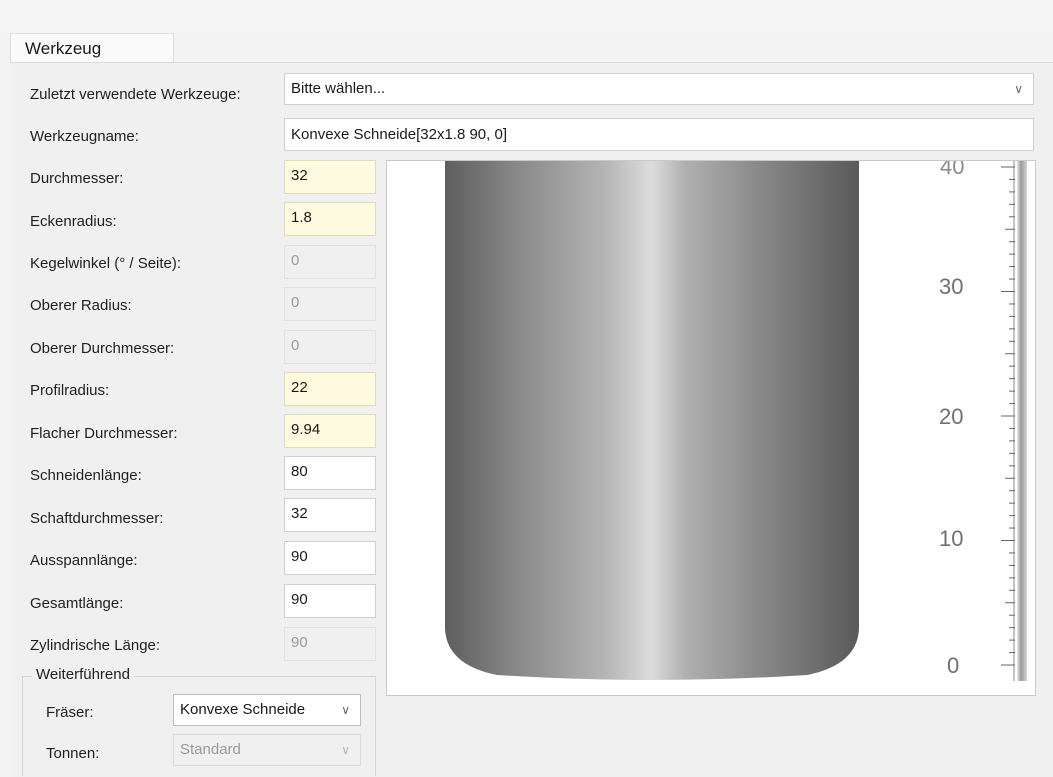  What do you see at coordinates (92, 48) in the screenshot?
I see `tab-werkzeug: Werkzeug` at bounding box center [92, 48].